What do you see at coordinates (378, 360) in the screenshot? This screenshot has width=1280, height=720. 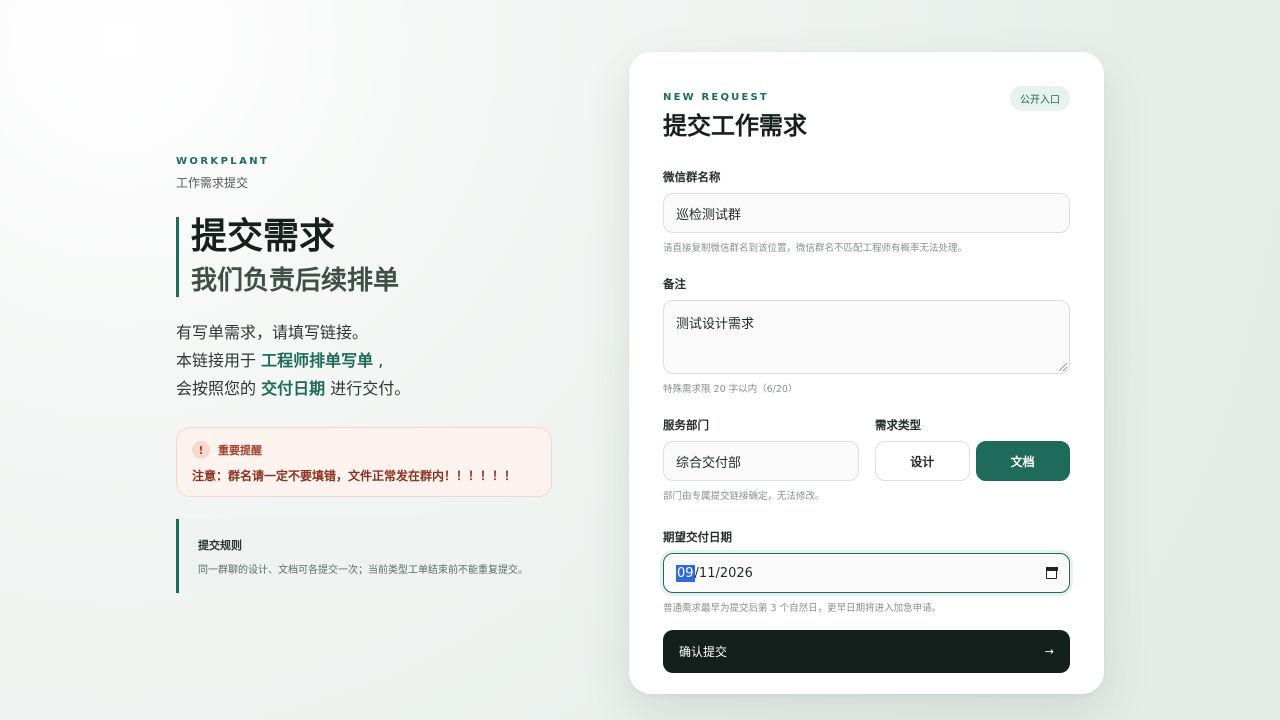 I see `description-text: ,` at bounding box center [378, 360].